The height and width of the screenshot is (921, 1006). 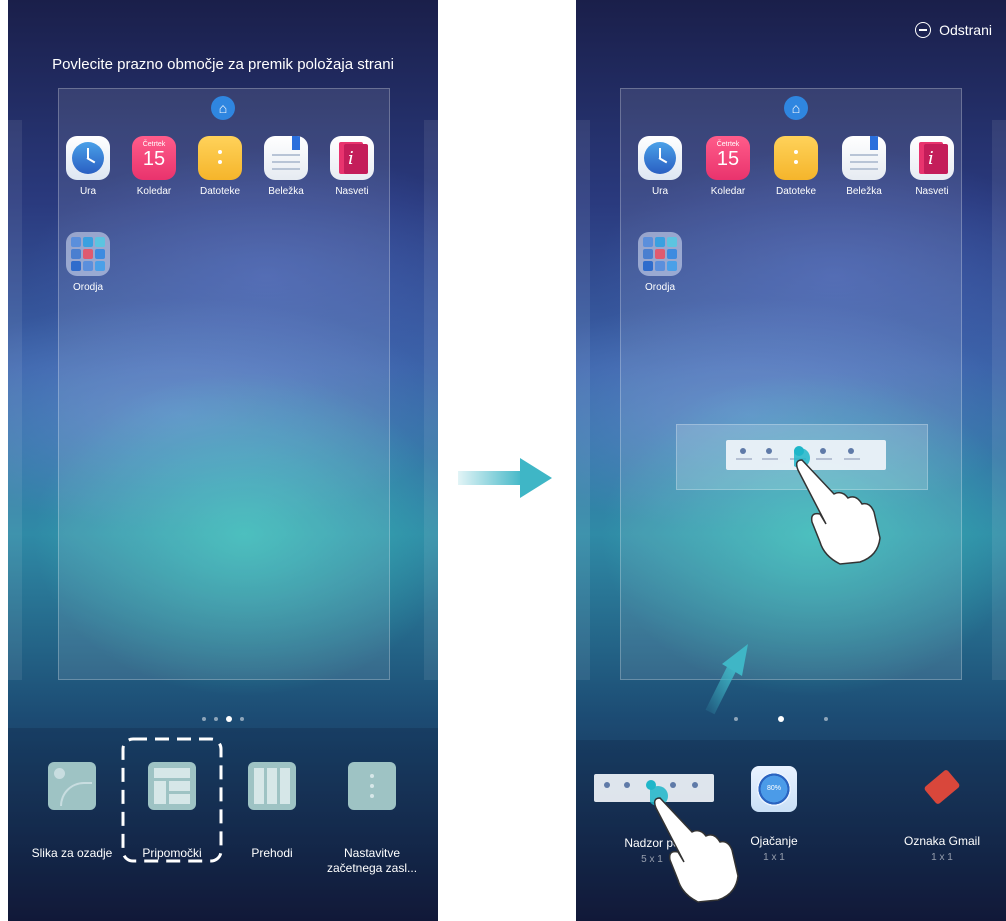 What do you see at coordinates (726, 679) in the screenshot?
I see `swipe-up-arrow-icon` at bounding box center [726, 679].